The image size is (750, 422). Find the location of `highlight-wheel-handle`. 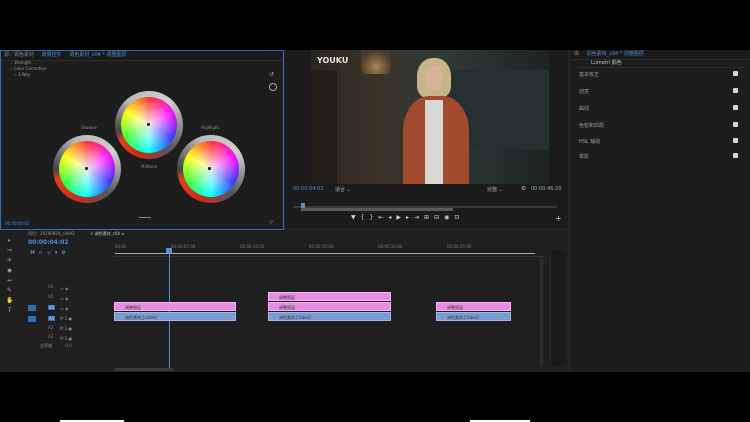

highlight-wheel-handle is located at coordinates (209, 168).